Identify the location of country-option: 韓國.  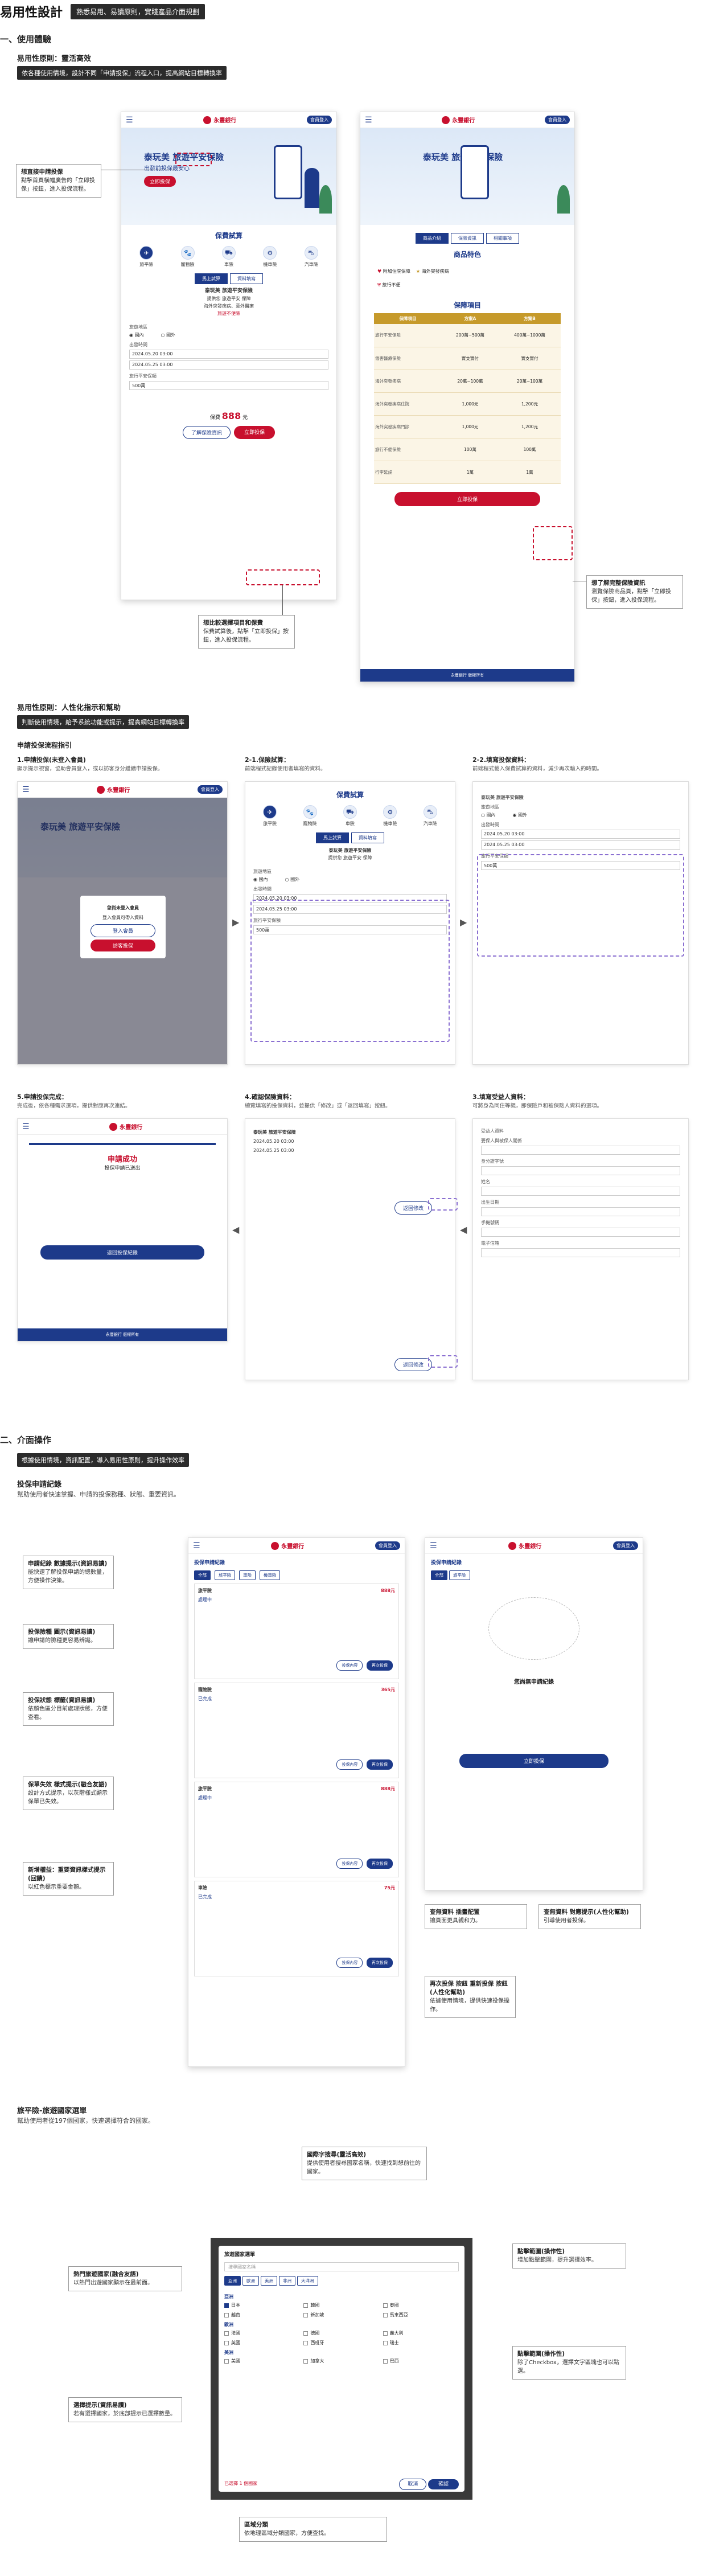
(341, 2305).